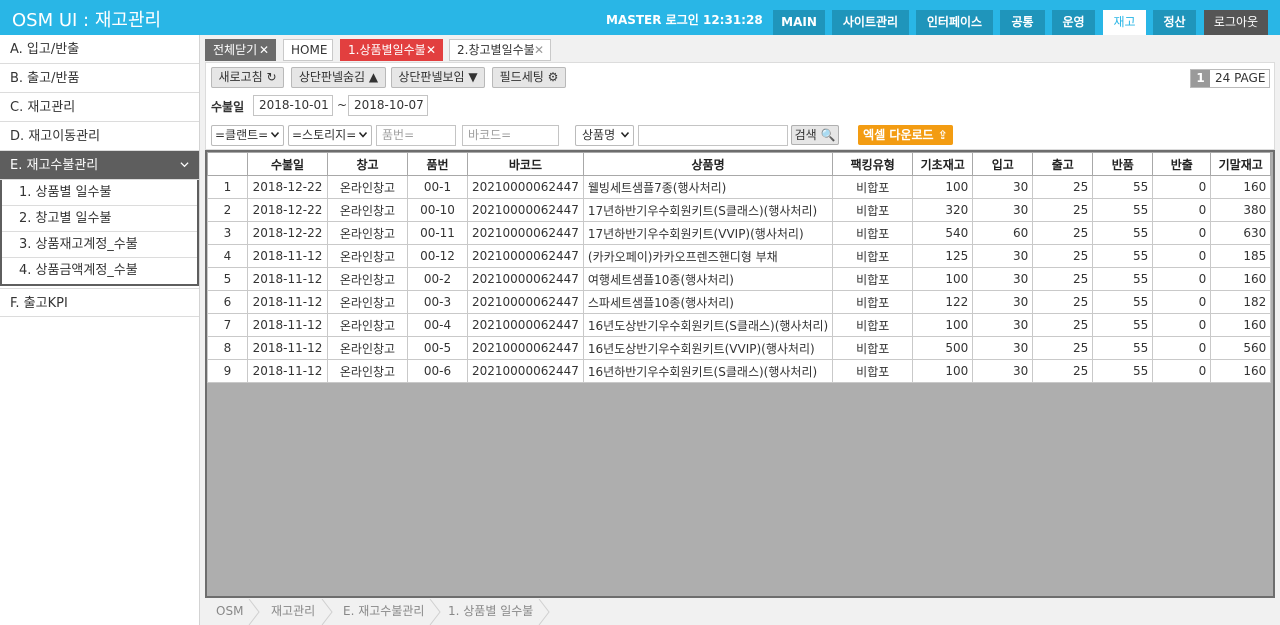  What do you see at coordinates (416, 135) in the screenshot?
I see `item-no-input: 품번=` at bounding box center [416, 135].